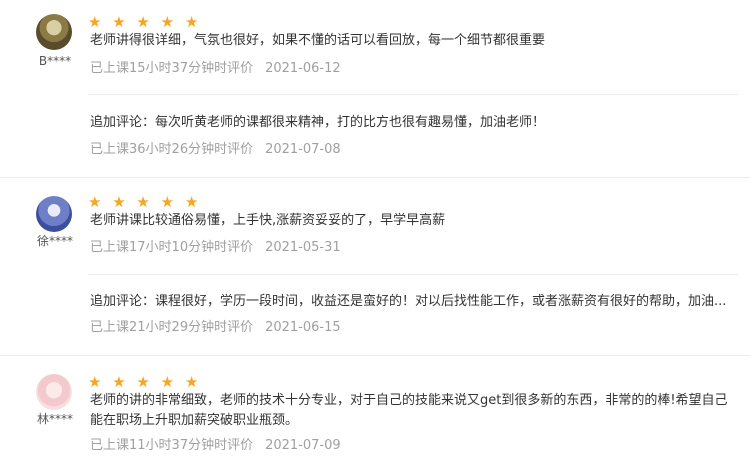  What do you see at coordinates (318, 122) in the screenshot?
I see `followup-comment: 追加评论：每次听黄老师的课都很来精神，打的比方也很有趣易懂，加油老师！` at bounding box center [318, 122].